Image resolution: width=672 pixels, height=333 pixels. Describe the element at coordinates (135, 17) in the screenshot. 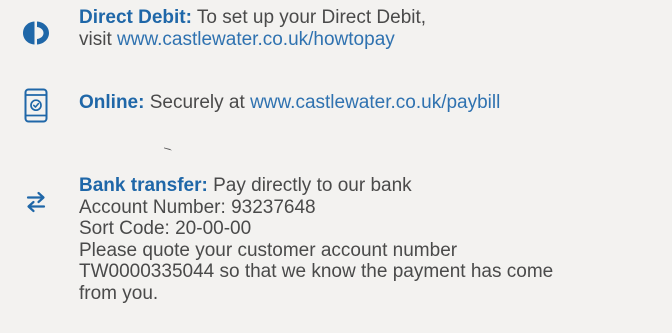

I see `direct-debit-label: Direct Debit:` at that location.